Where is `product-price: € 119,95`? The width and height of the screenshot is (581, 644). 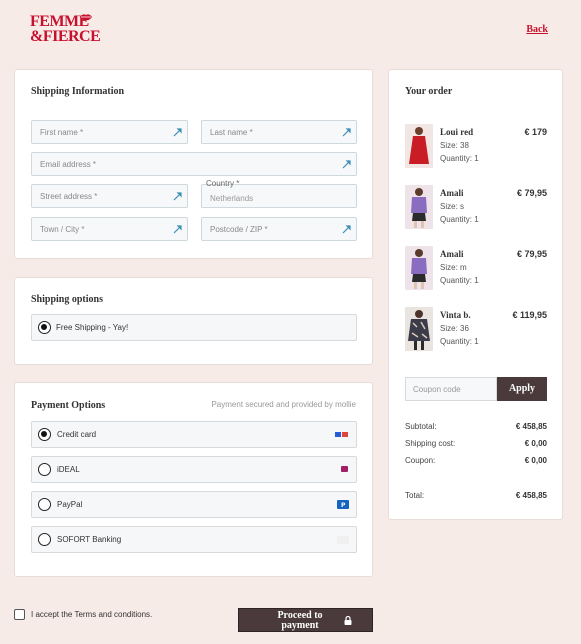
product-price: € 119,95 is located at coordinates (529, 315).